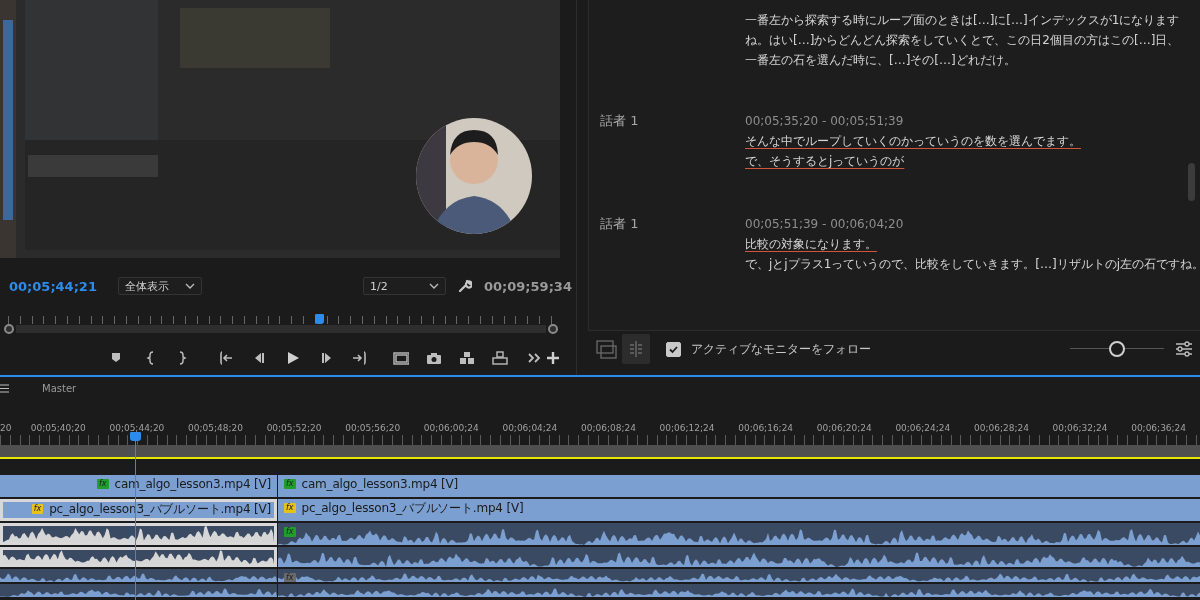  Describe the element at coordinates (401, 357) in the screenshot. I see `safe-margins-icon` at that location.